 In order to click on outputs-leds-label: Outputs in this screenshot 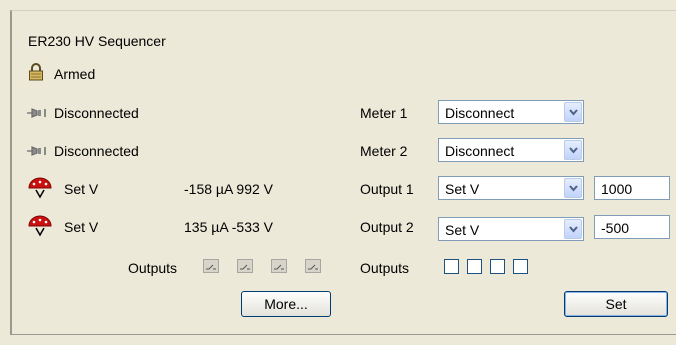, I will do `click(153, 268)`.